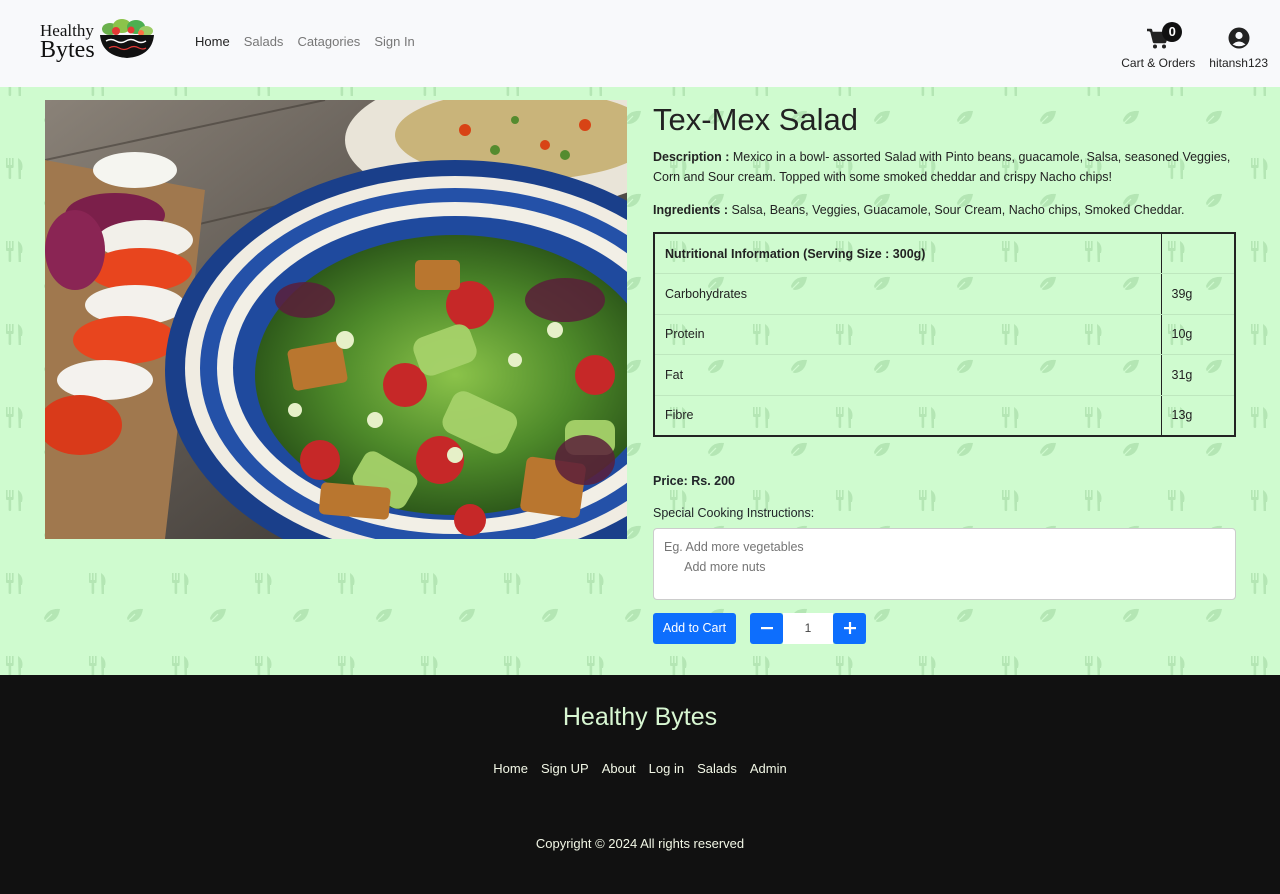 The width and height of the screenshot is (1280, 894). Describe the element at coordinates (756, 119) in the screenshot. I see `product-title: Tex-Mex Salad` at that location.